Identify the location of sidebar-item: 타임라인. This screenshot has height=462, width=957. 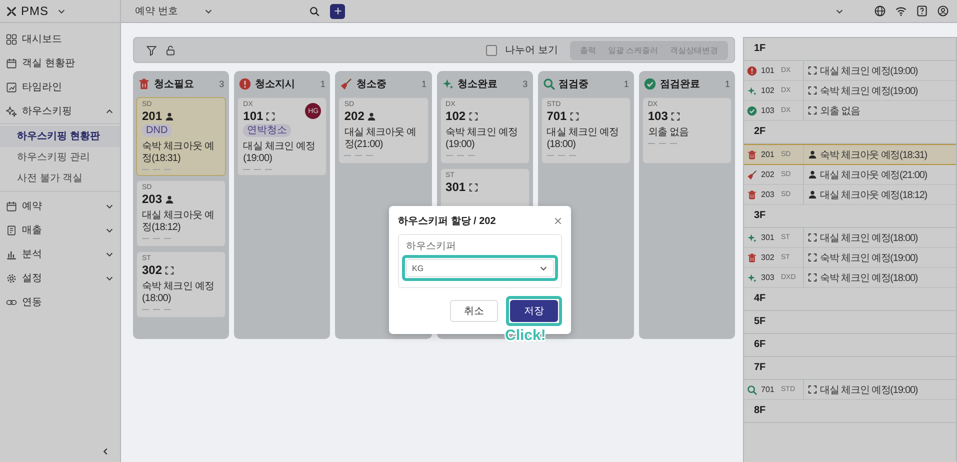
(60, 87).